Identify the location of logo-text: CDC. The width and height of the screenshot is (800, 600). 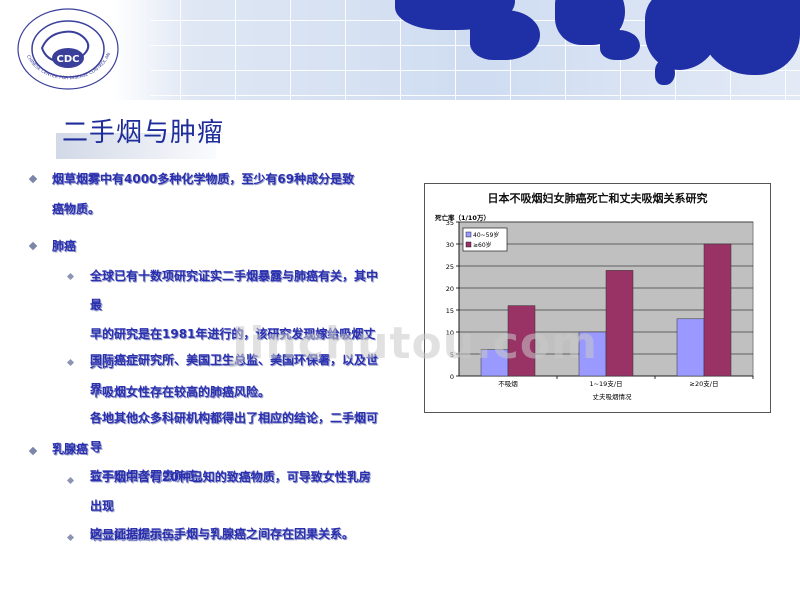
(68, 59).